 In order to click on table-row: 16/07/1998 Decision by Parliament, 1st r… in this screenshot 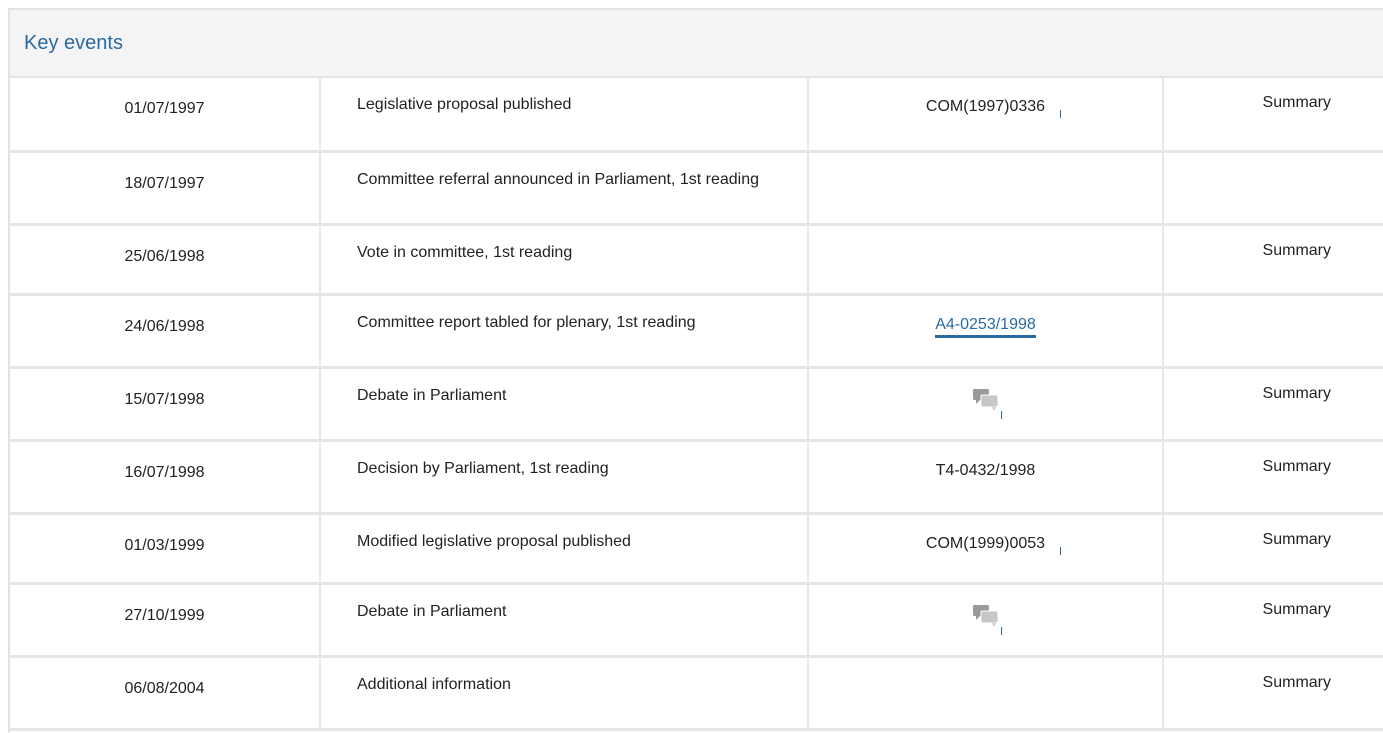, I will do `click(696, 477)`.